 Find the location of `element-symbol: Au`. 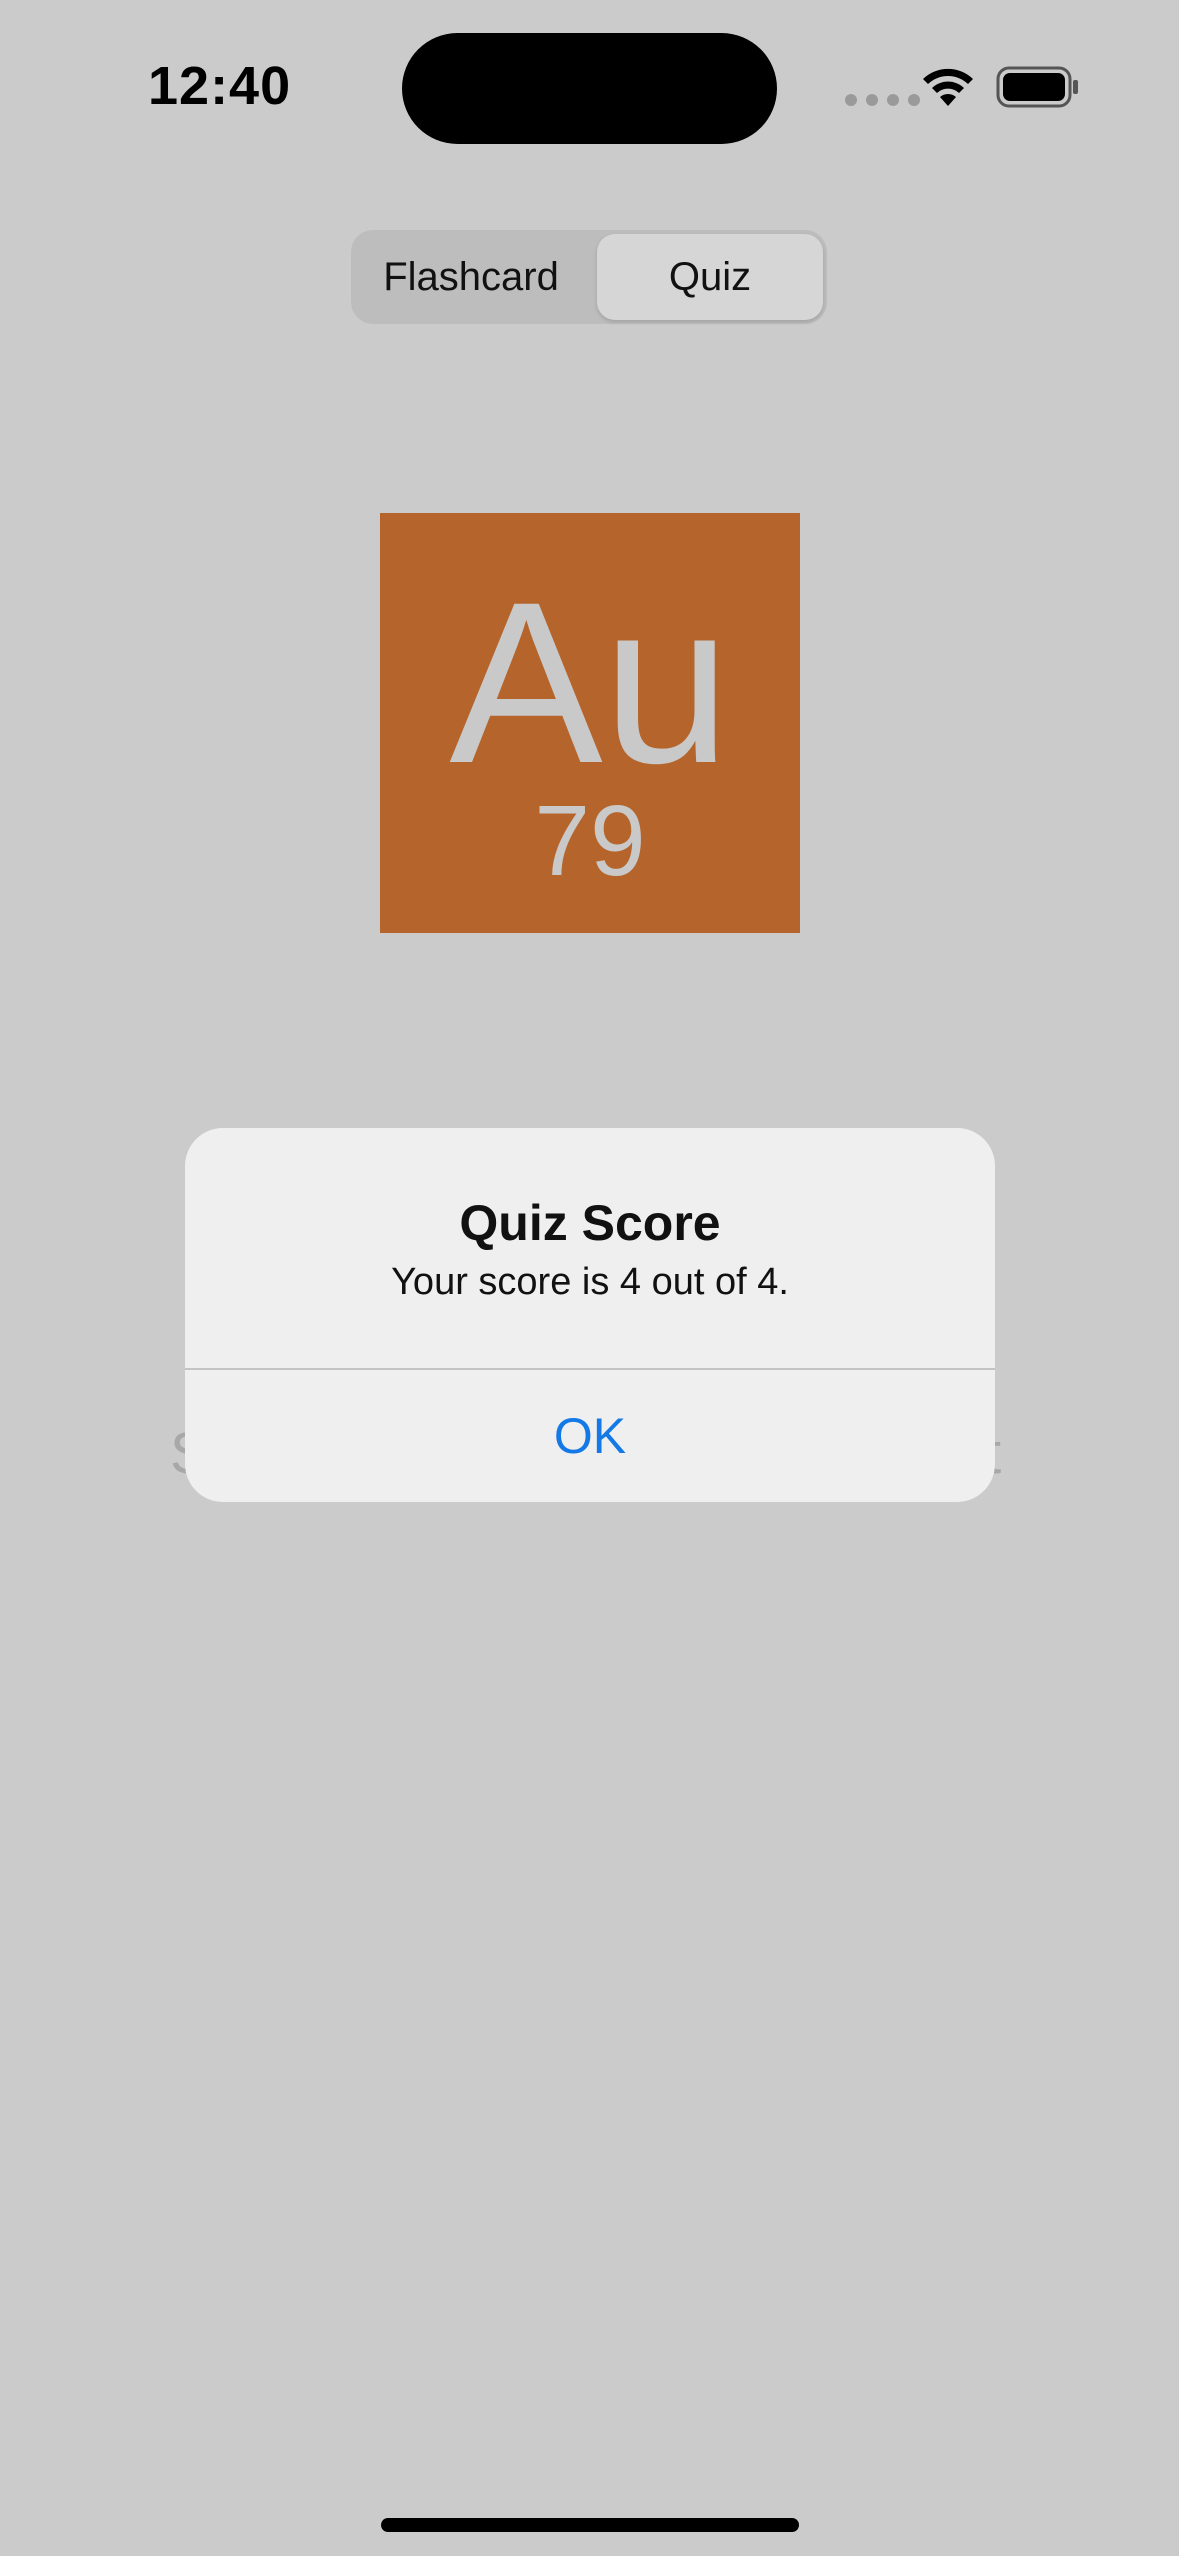

element-symbol: Au is located at coordinates (590, 682).